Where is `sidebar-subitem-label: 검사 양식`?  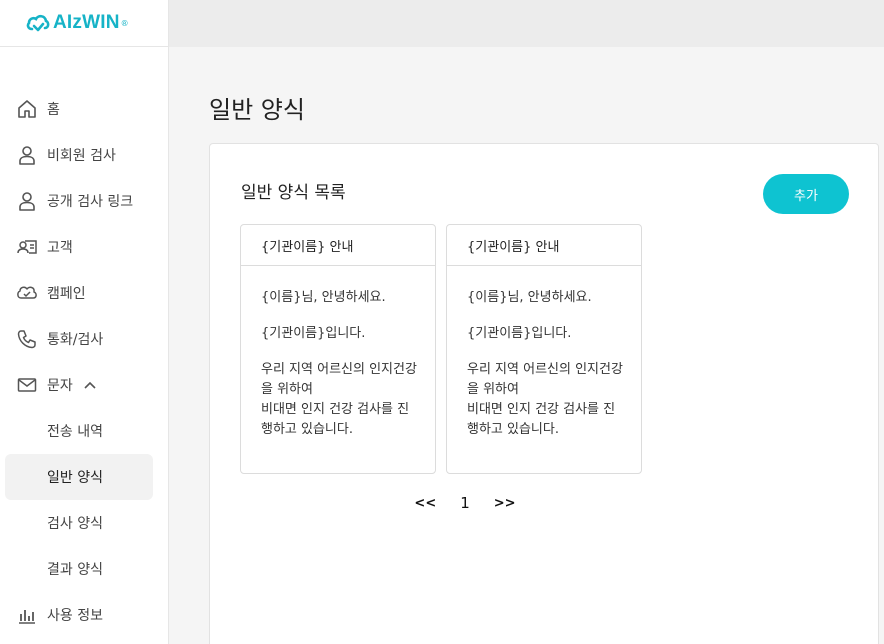 sidebar-subitem-label: 검사 양식 is located at coordinates (75, 524).